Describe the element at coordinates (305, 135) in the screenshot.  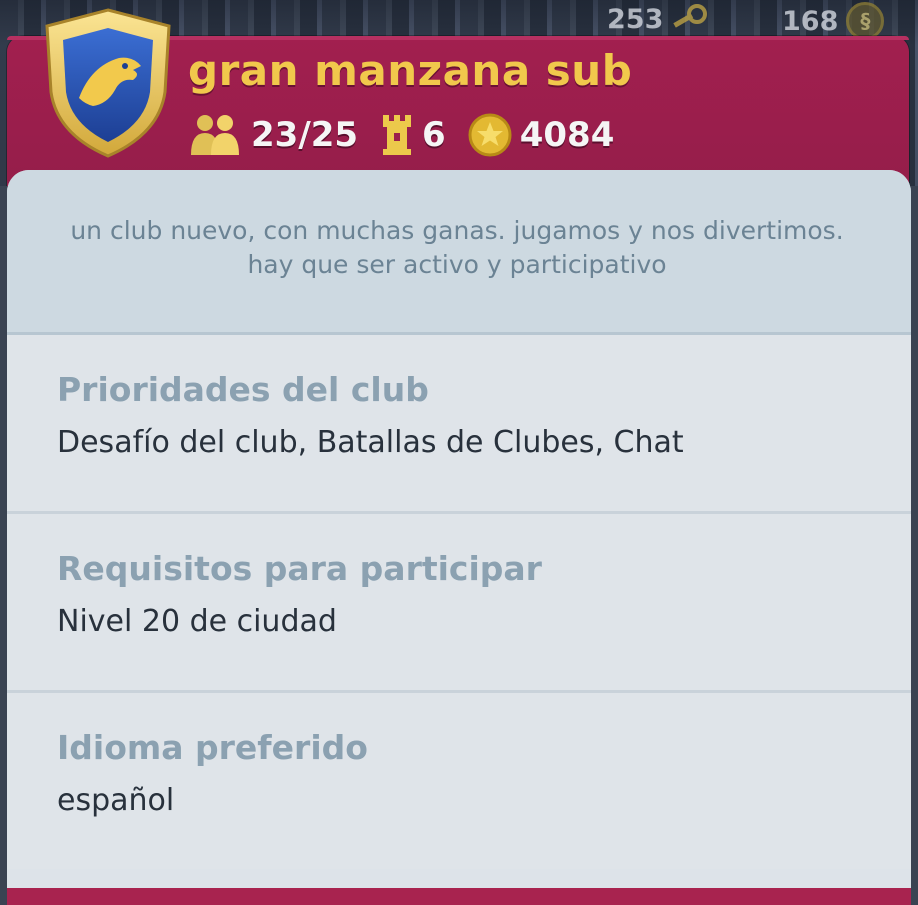
I see `member-count-value: 23/25` at that location.